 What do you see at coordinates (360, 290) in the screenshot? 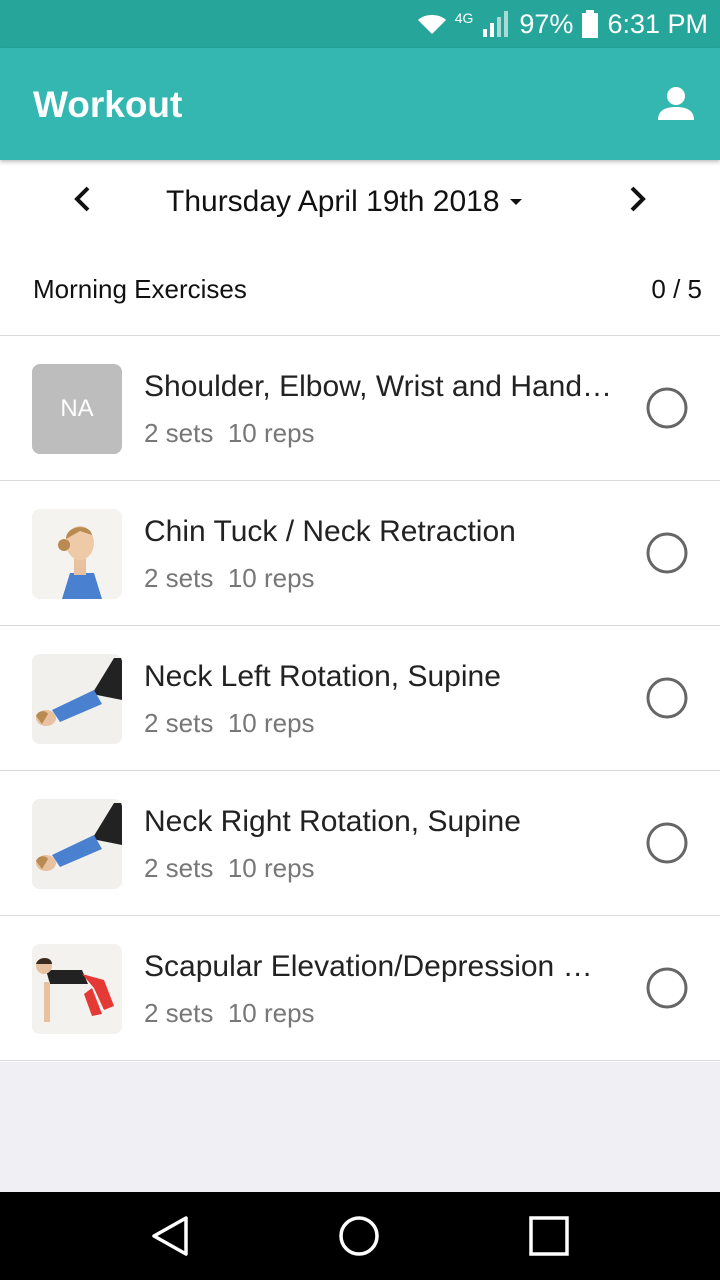
I see `section-header: Morning Exercises 0 / 5` at bounding box center [360, 290].